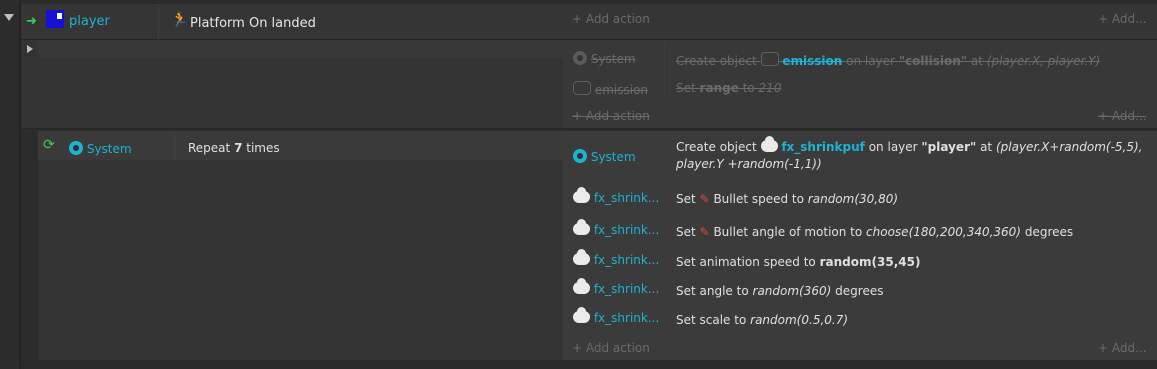  What do you see at coordinates (253, 23) in the screenshot?
I see `condition-text: Platform On landed` at bounding box center [253, 23].